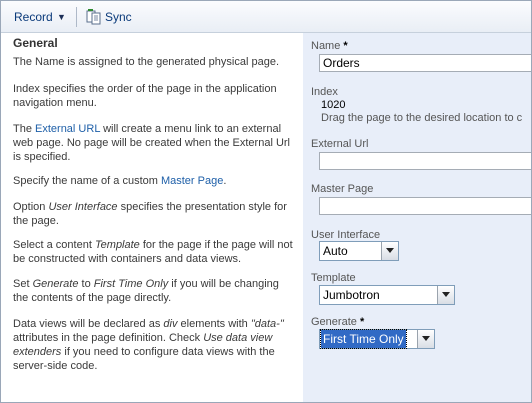 This screenshot has height=403, width=532. Describe the element at coordinates (351, 295) in the screenshot. I see `template-value: Jumbotron` at that location.